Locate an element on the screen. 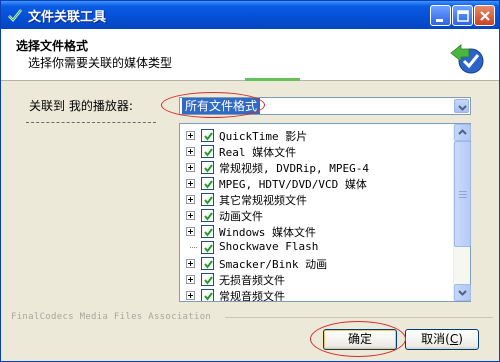 The image size is (500, 362). cancel-accelerator: C is located at coordinates (454, 339).